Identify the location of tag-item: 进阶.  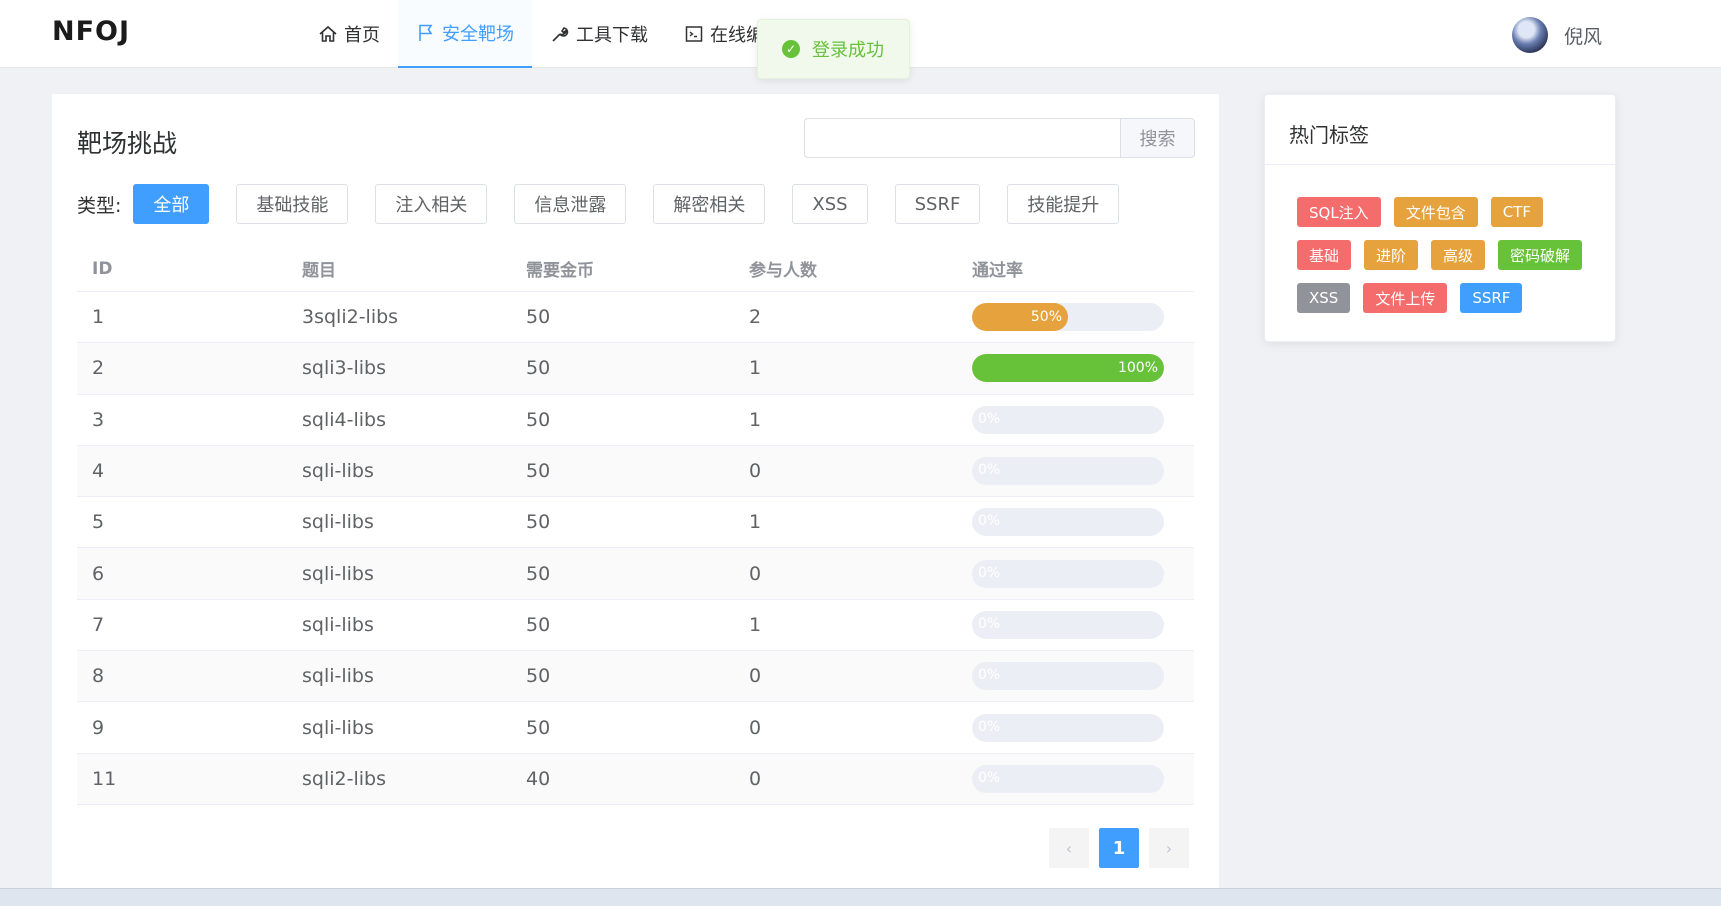
(1391, 255).